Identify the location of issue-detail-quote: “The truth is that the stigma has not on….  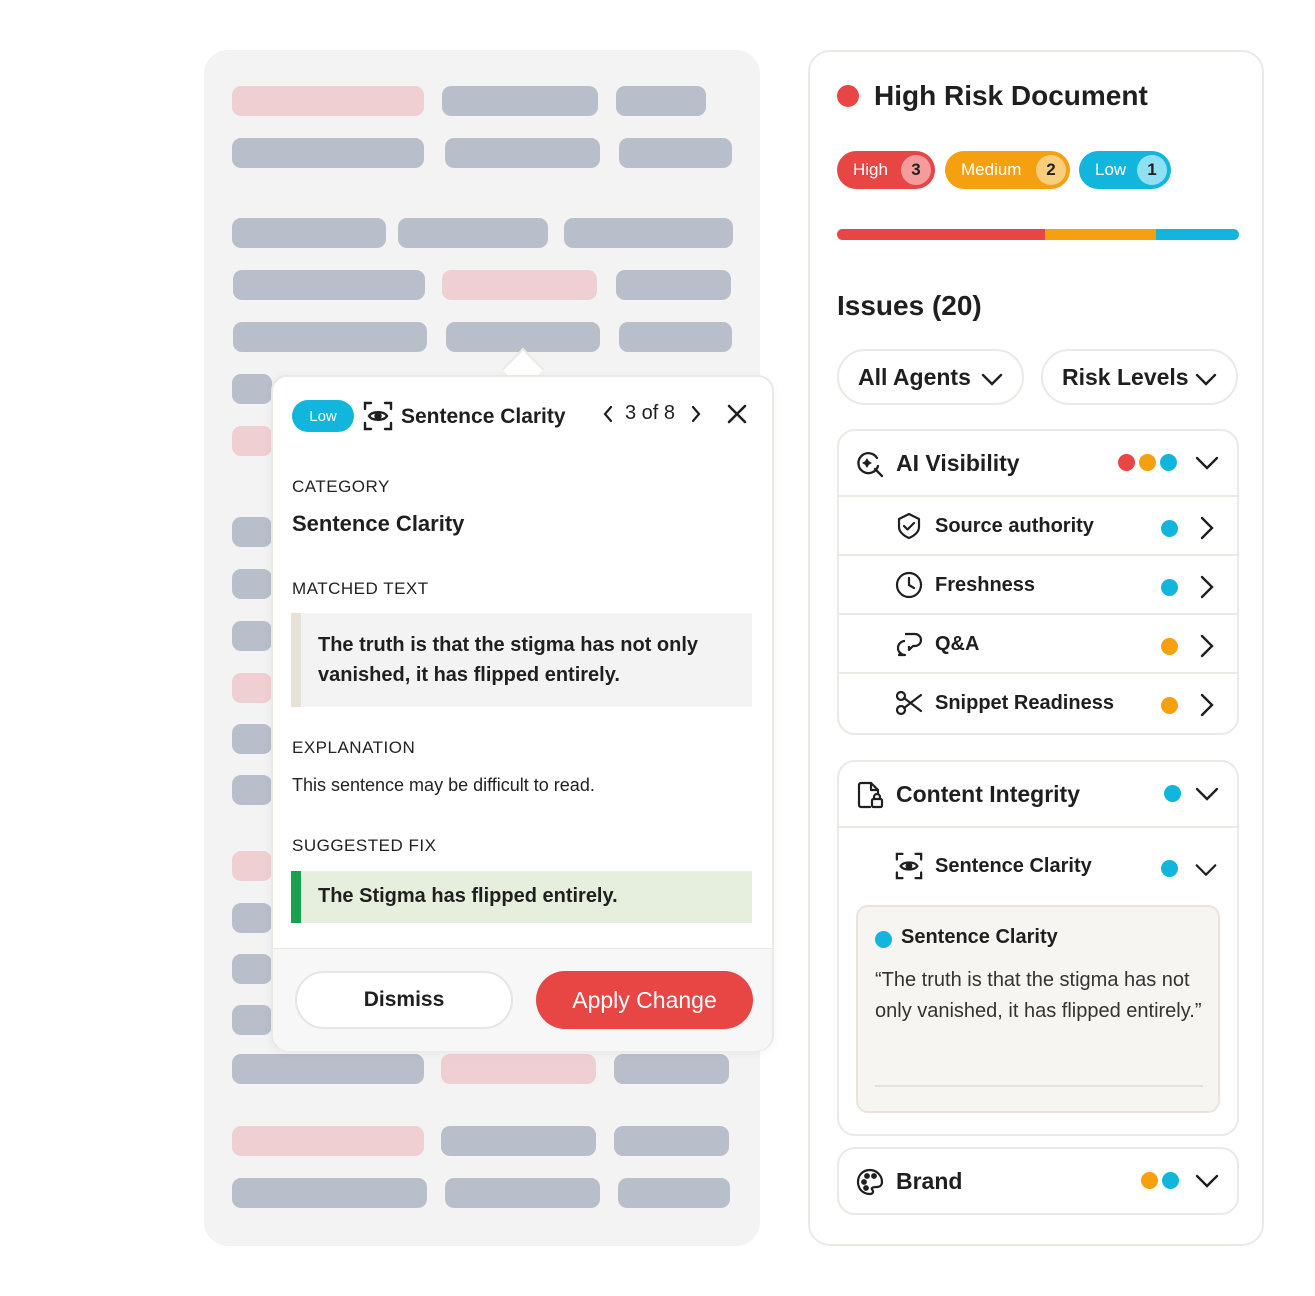
(1038, 995).